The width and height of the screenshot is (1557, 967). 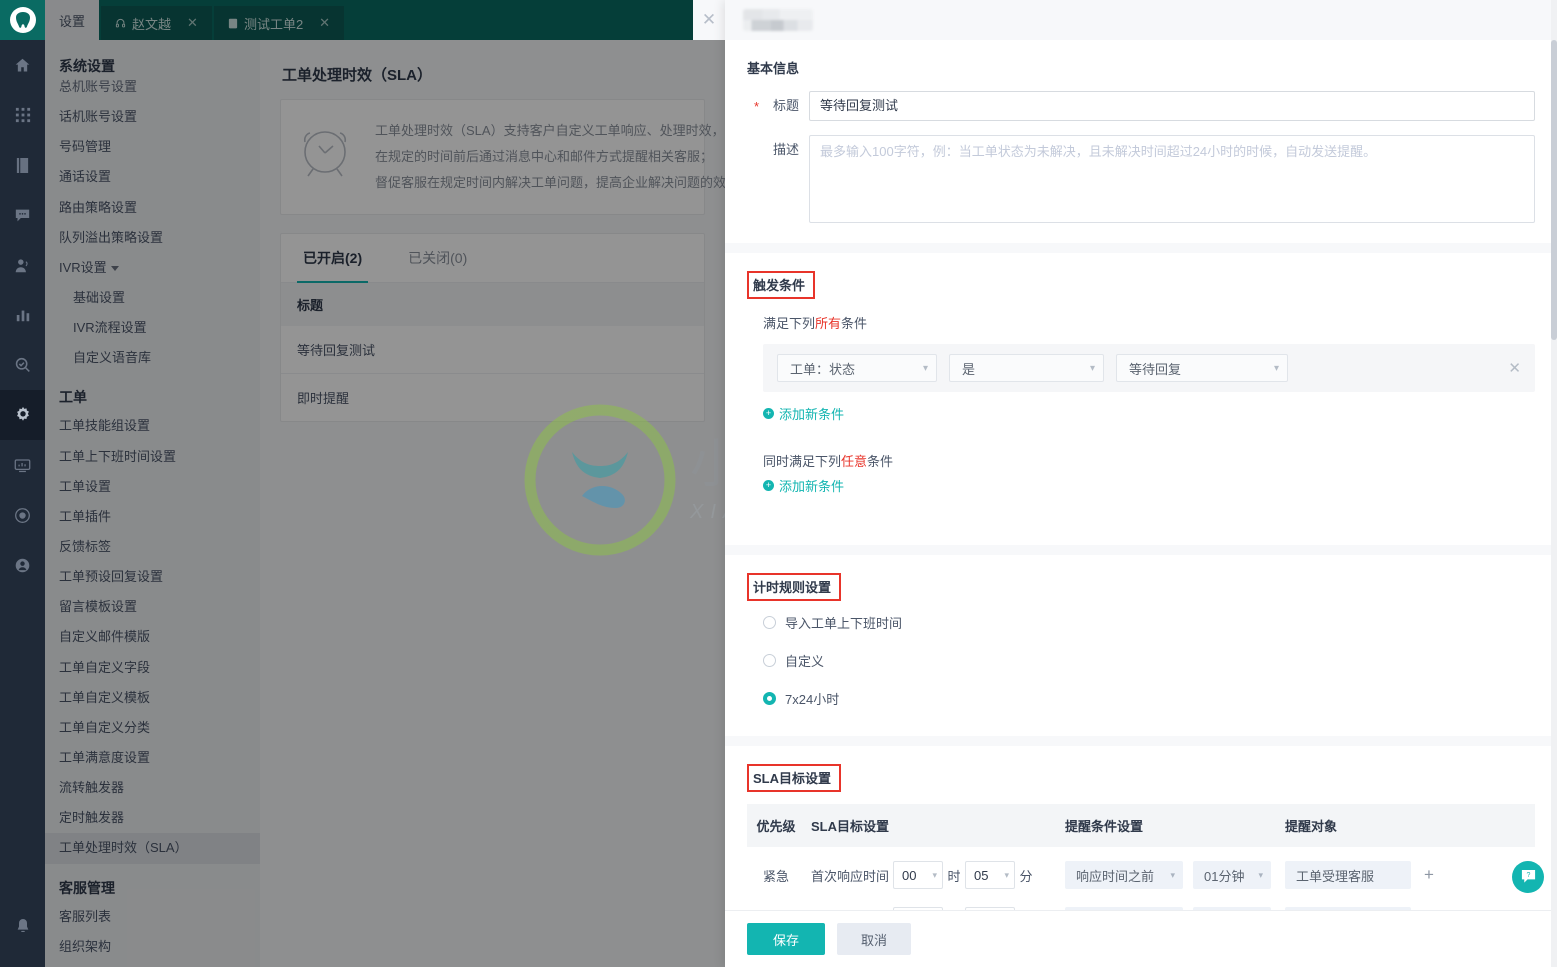 What do you see at coordinates (1149, 485) in the screenshot?
I see `add-condition-link-any: + 添加新条件` at bounding box center [1149, 485].